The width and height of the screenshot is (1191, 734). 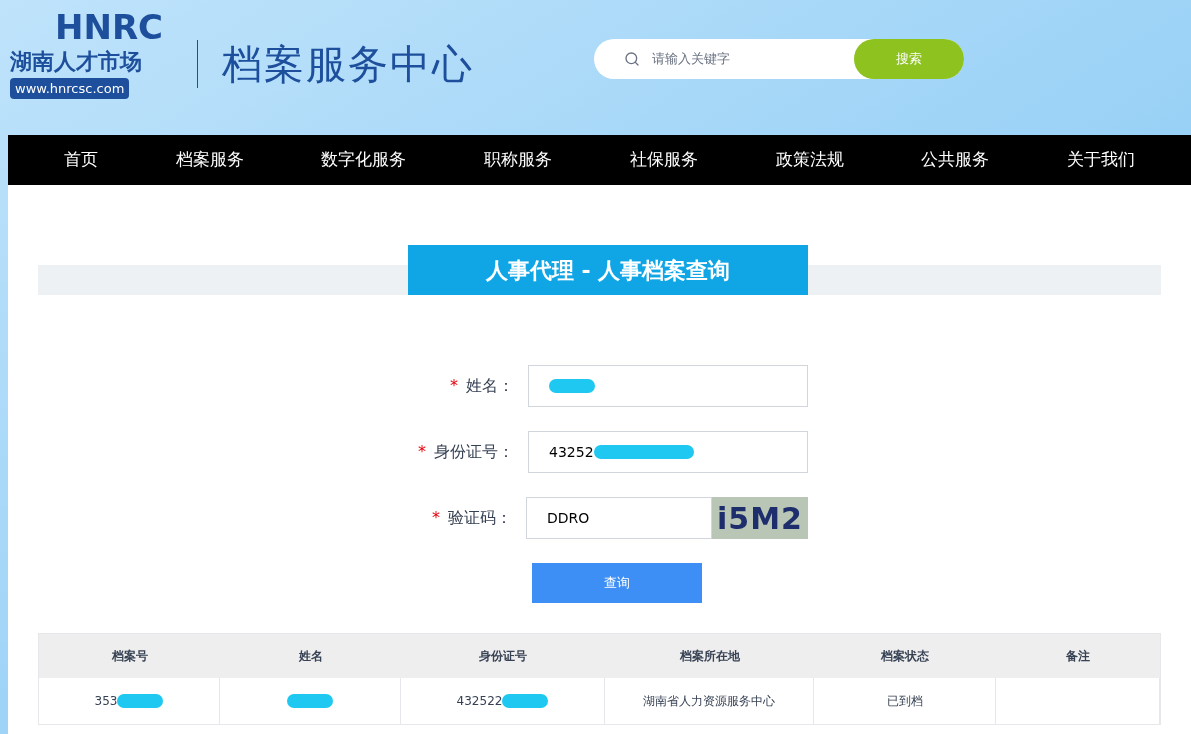 What do you see at coordinates (480, 518) in the screenshot?
I see `field-label: 验证码：` at bounding box center [480, 518].